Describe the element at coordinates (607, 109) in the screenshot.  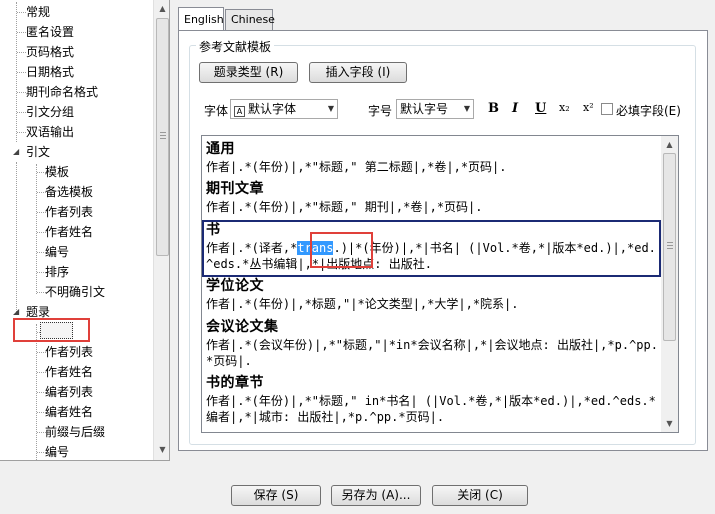
I see `required-field-checkbox` at that location.